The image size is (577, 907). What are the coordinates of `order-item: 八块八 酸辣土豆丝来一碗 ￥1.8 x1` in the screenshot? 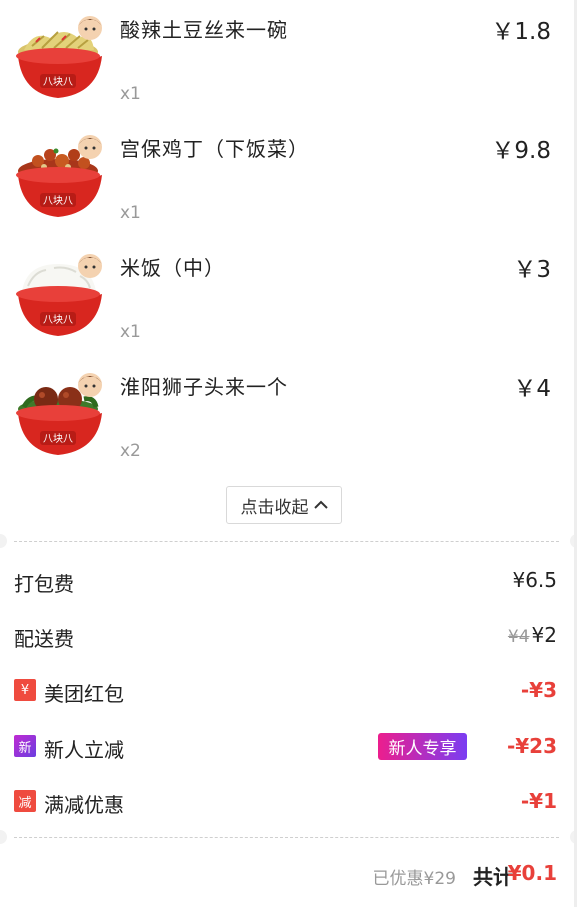 It's located at (288, 59).